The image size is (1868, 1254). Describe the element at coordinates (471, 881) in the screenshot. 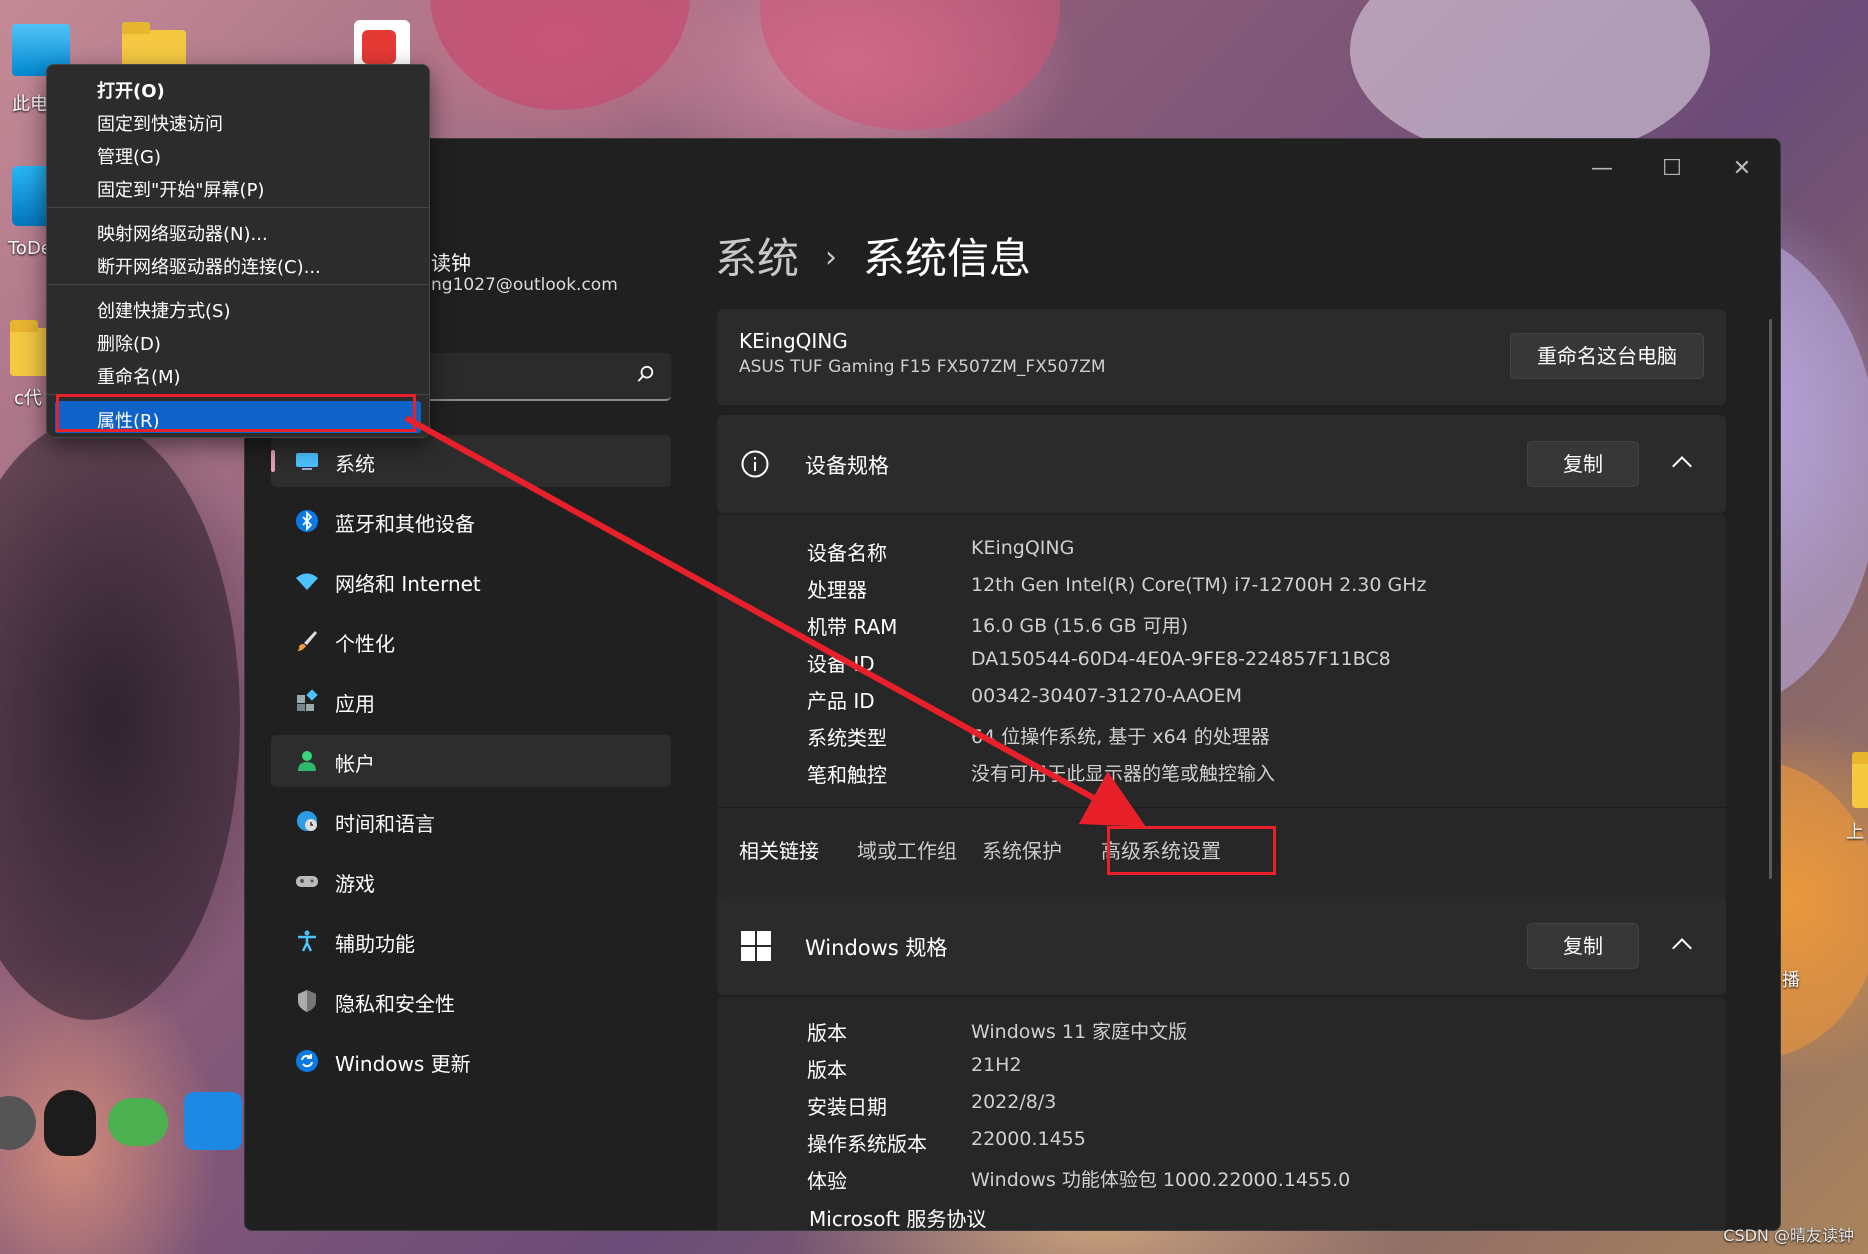

I see `sidebar-item-gaming: 游戏` at that location.